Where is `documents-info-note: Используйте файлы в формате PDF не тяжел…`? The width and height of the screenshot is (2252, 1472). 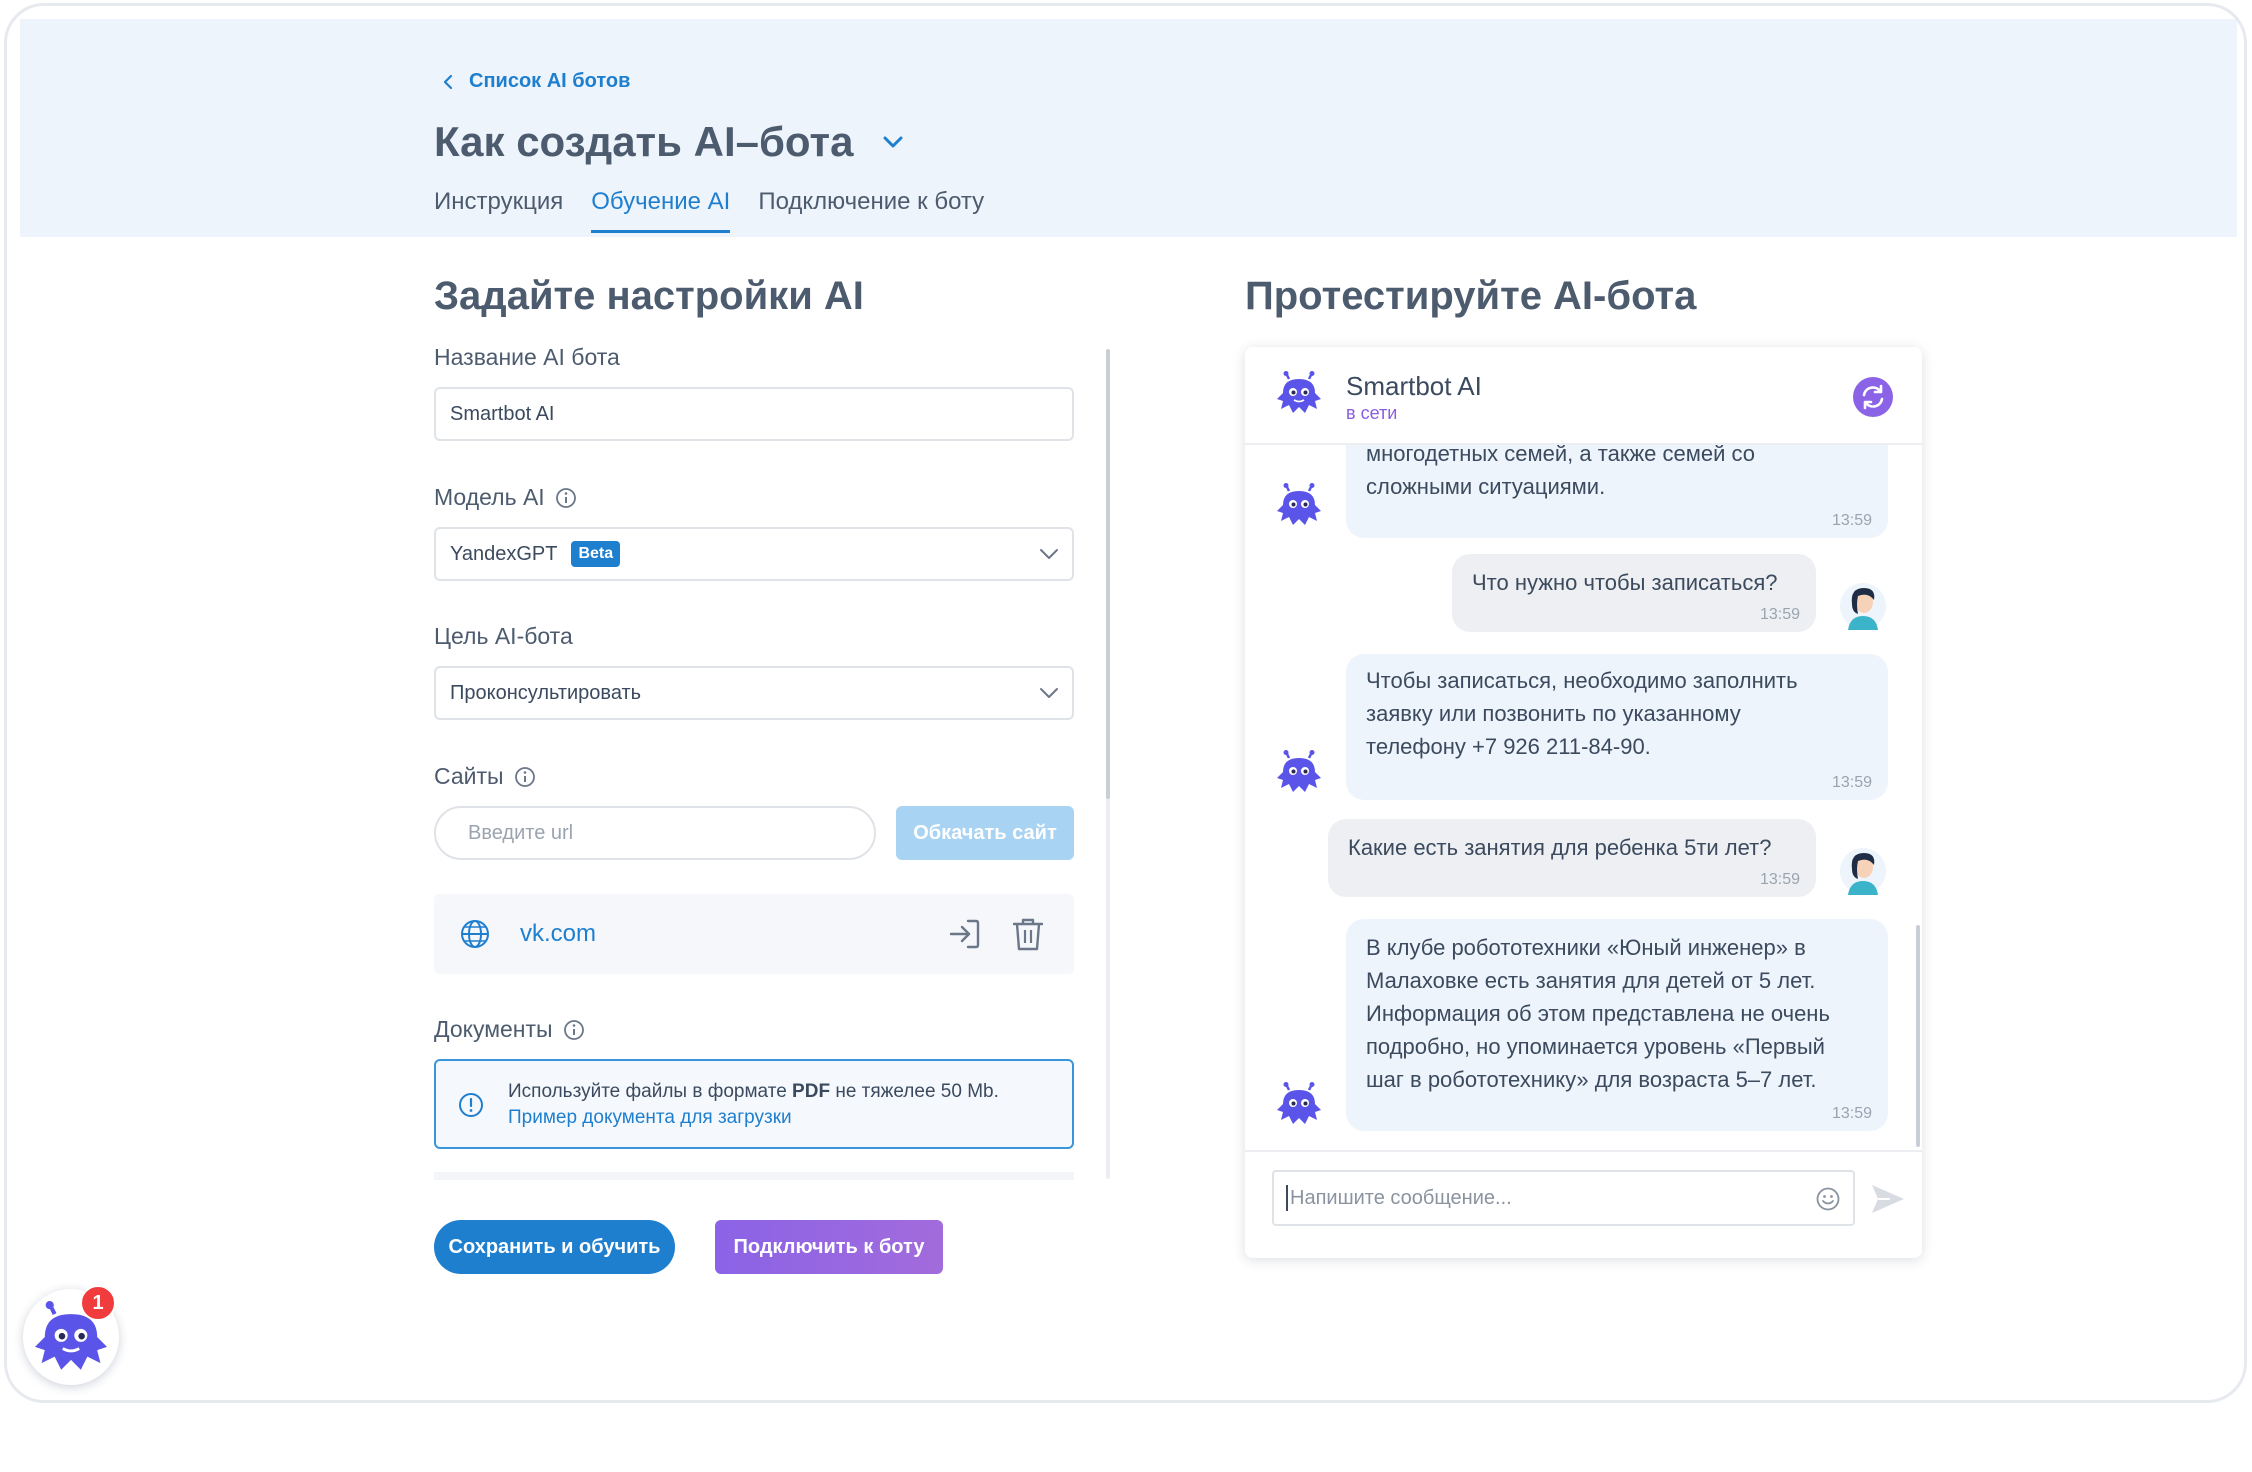
documents-info-note: Используйте файлы в формате PDF не тяжел… is located at coordinates (754, 1104).